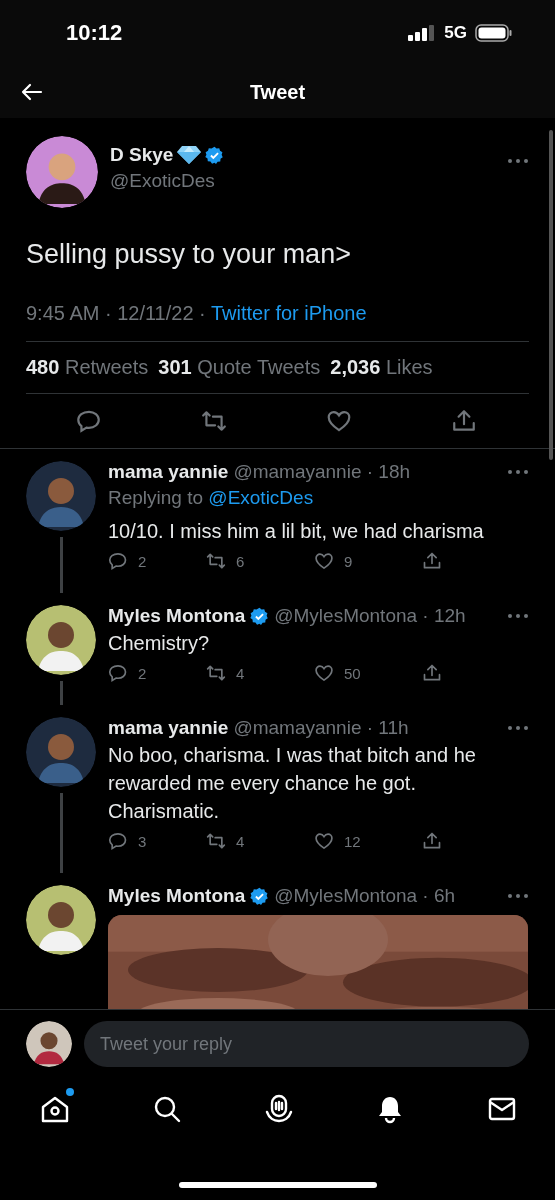 This screenshot has width=555, height=1200. I want to click on tweet-timestamp: 9:45 AM · 12/11/22 ·, so click(116, 313).